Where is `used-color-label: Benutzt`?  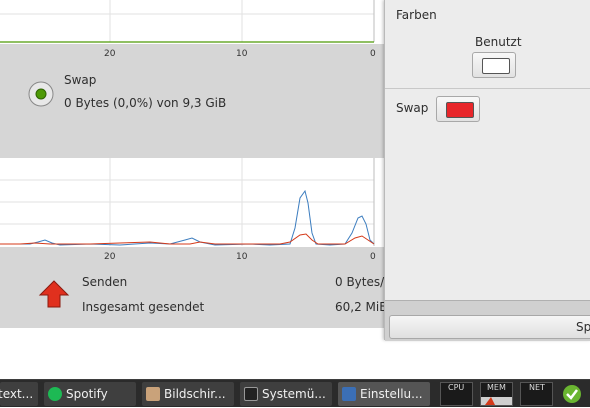 used-color-label: Benutzt is located at coordinates (498, 42).